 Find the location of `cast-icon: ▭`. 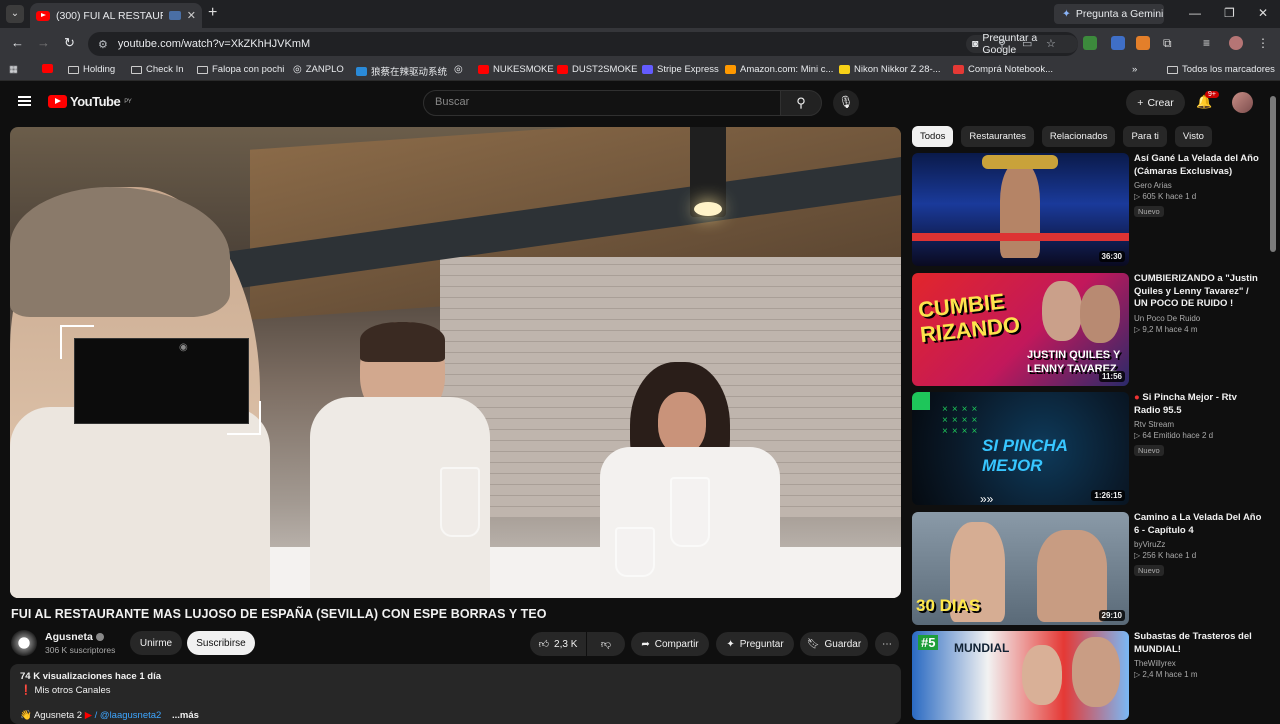

cast-icon: ▭ is located at coordinates (1027, 43).